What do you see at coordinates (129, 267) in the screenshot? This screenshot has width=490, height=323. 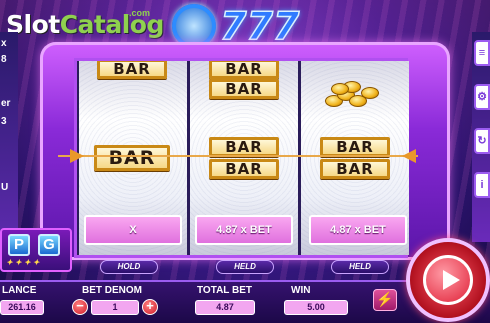 I see `hold-button-reel-1: HOLD` at bounding box center [129, 267].